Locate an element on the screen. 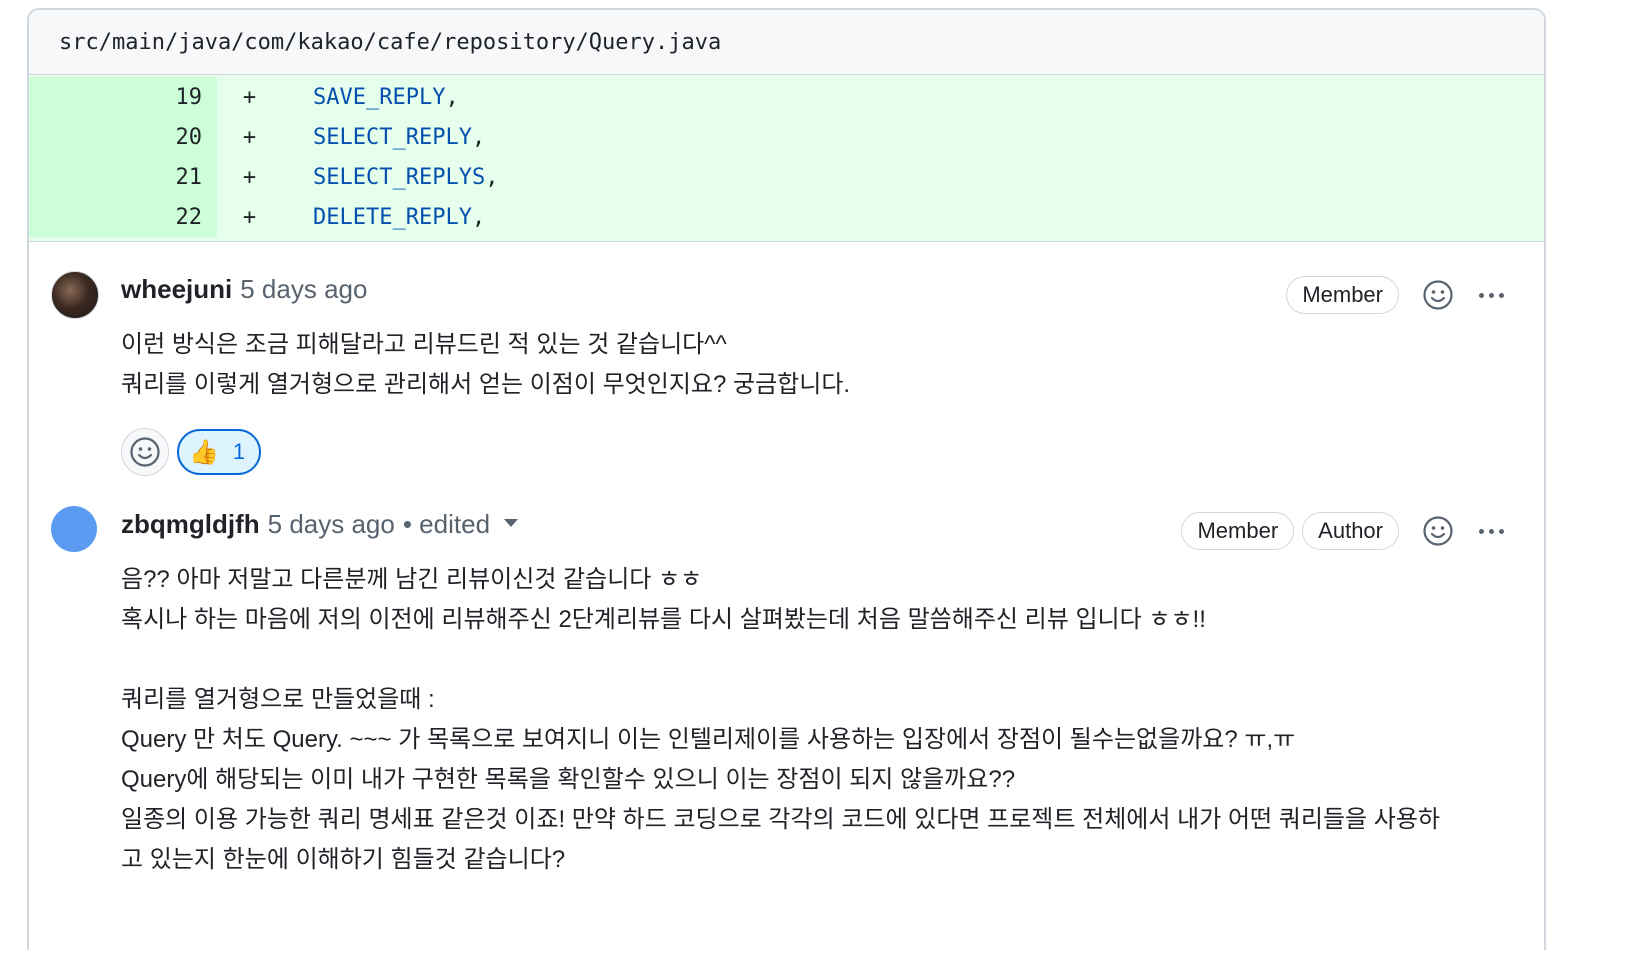 Image resolution: width=1652 pixels, height=962 pixels. code-identifier: DELETE_REPLY is located at coordinates (392, 217).